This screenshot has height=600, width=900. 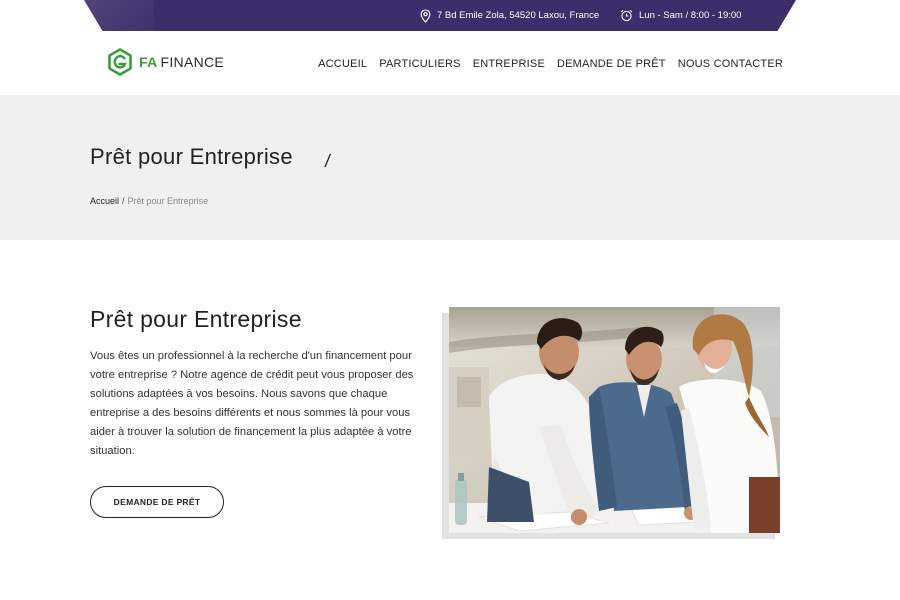 I want to click on topbar-address: 7 Bd Emile Zola, 54520 Laxou, France, so click(x=509, y=15).